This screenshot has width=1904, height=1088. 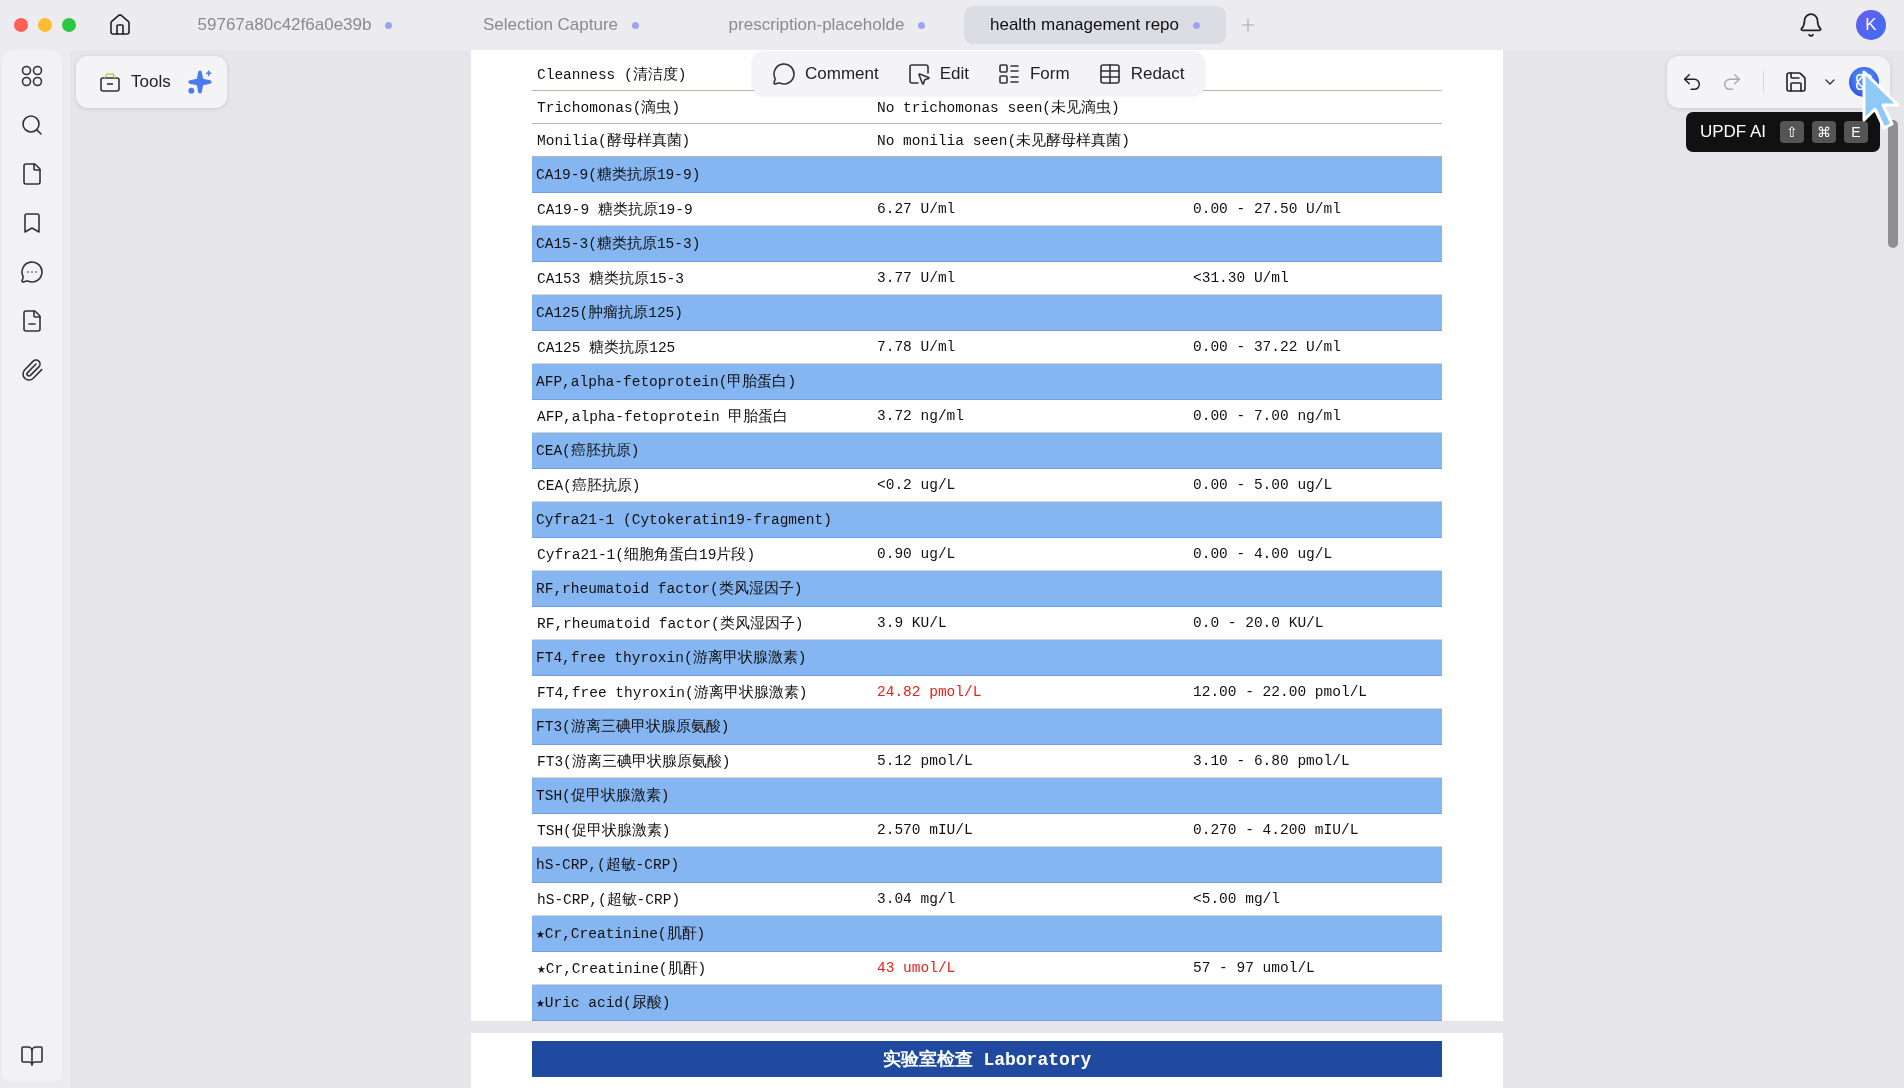 What do you see at coordinates (610, 278) in the screenshot?
I see `table-cell-text: CA153 糖类抗原15-3` at bounding box center [610, 278].